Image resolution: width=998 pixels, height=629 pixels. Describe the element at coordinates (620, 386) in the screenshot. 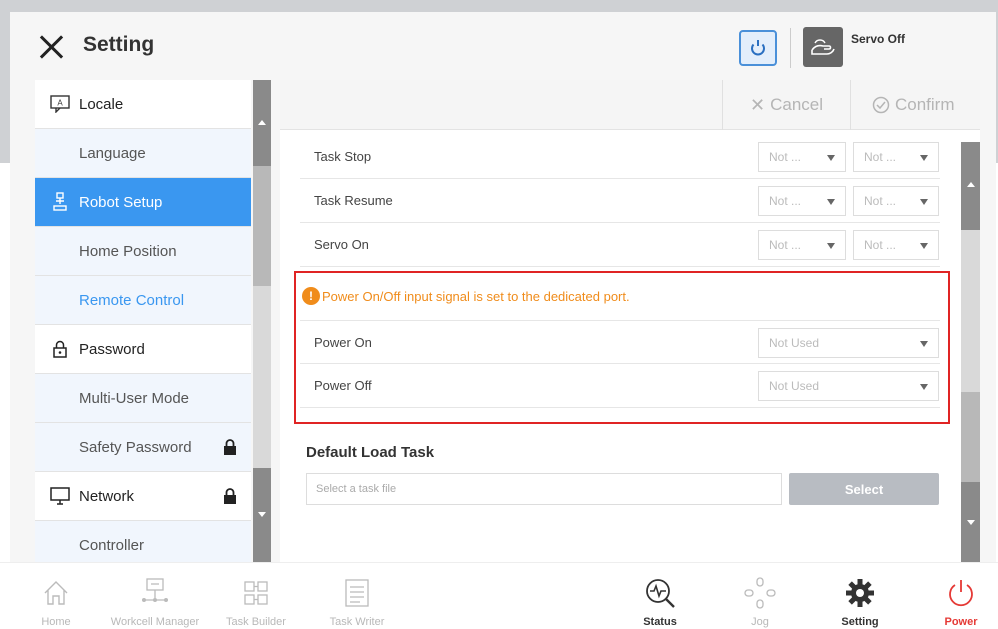

I see `io-row-power-off: Power Off Not Used` at that location.